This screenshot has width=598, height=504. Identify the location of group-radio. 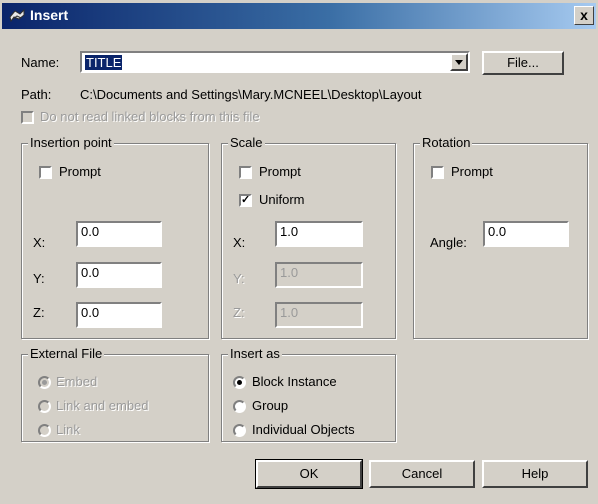
(239, 406).